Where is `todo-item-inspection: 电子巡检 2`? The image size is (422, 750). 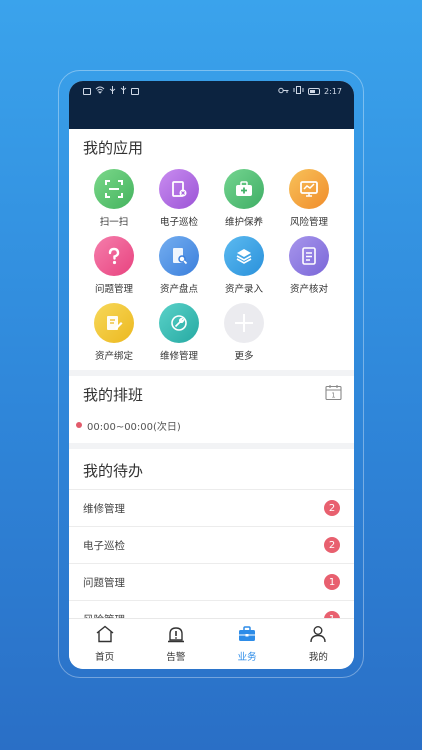 todo-item-inspection: 电子巡检 2 is located at coordinates (211, 544).